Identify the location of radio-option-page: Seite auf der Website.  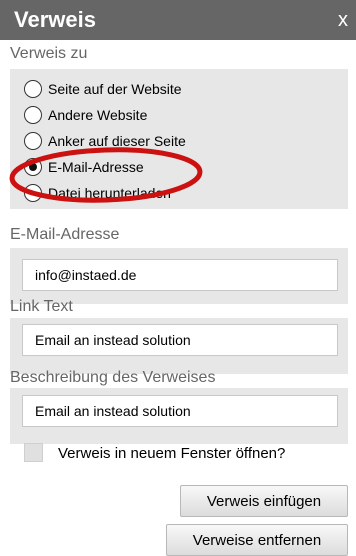
(103, 89).